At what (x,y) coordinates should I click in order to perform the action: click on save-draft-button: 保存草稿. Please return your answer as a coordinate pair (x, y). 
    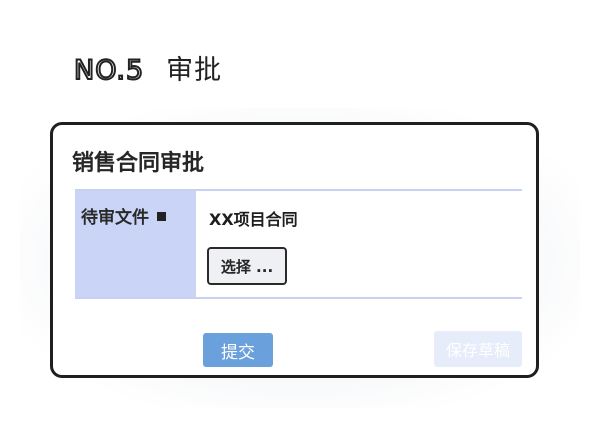
    Looking at the image, I should click on (478, 349).